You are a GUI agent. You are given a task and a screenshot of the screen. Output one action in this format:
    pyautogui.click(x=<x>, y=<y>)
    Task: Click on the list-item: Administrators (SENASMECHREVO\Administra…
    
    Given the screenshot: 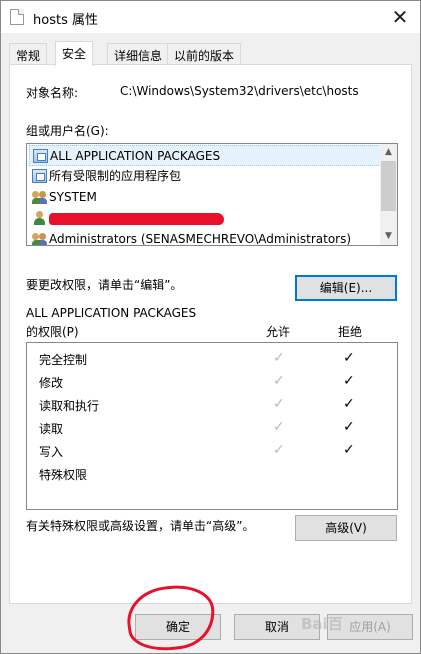 What is the action you would take?
    pyautogui.click(x=190, y=237)
    